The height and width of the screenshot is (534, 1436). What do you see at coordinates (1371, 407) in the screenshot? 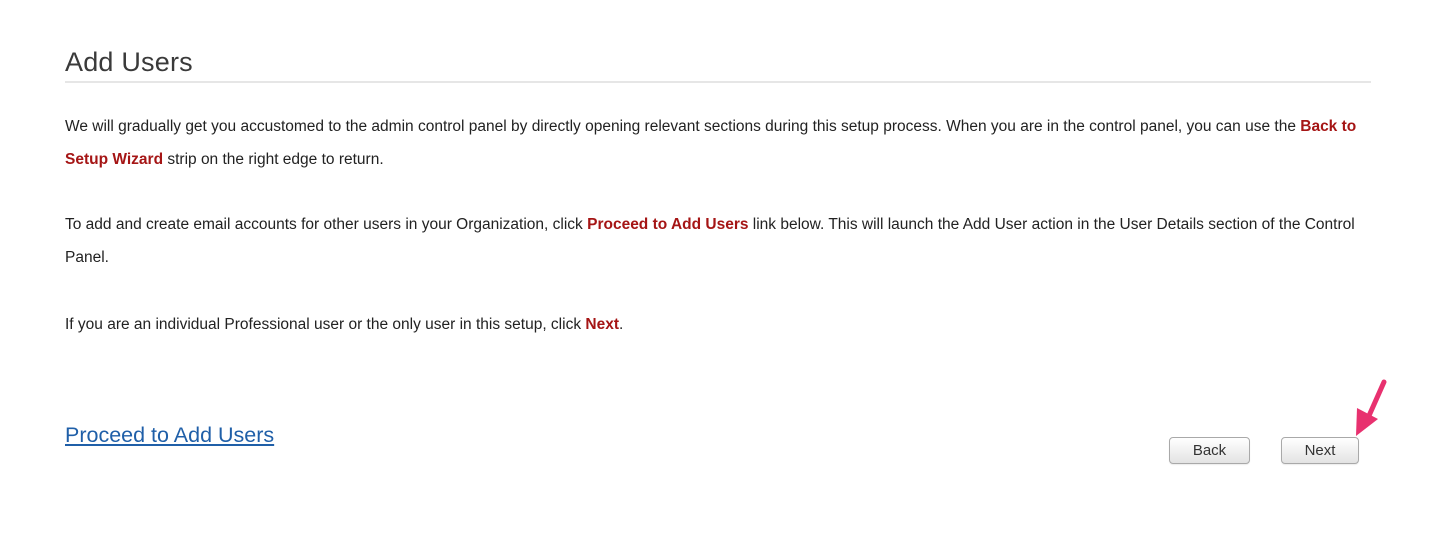
I see `pointer-arrow-icon` at bounding box center [1371, 407].